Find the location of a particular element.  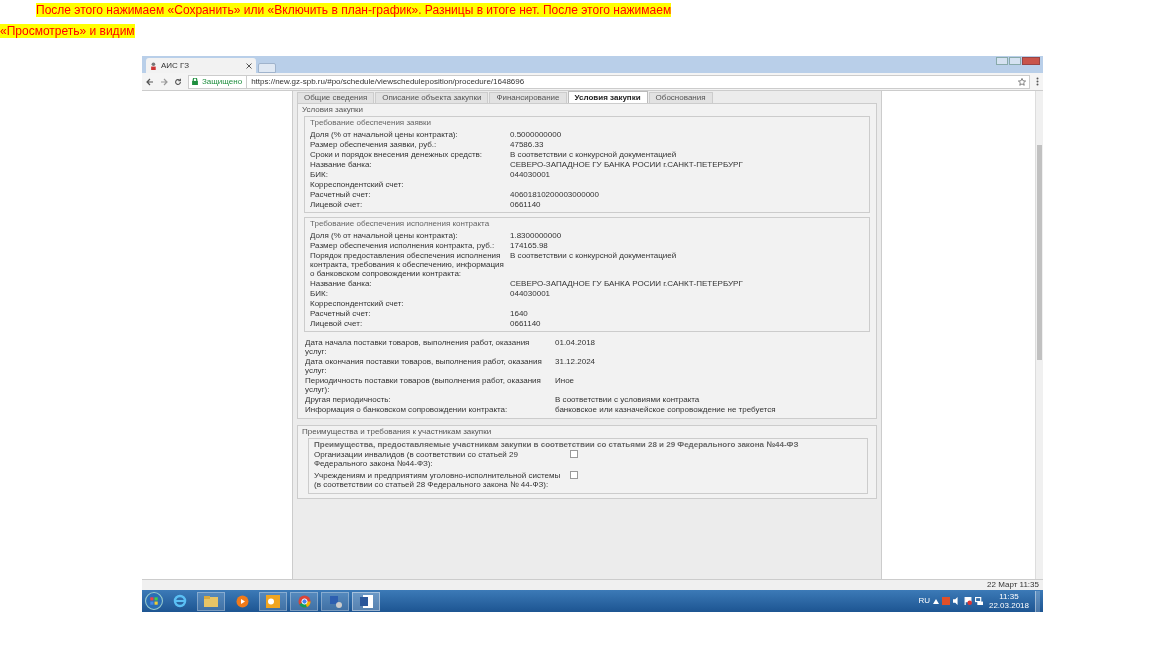

forward-icon is located at coordinates (164, 81).